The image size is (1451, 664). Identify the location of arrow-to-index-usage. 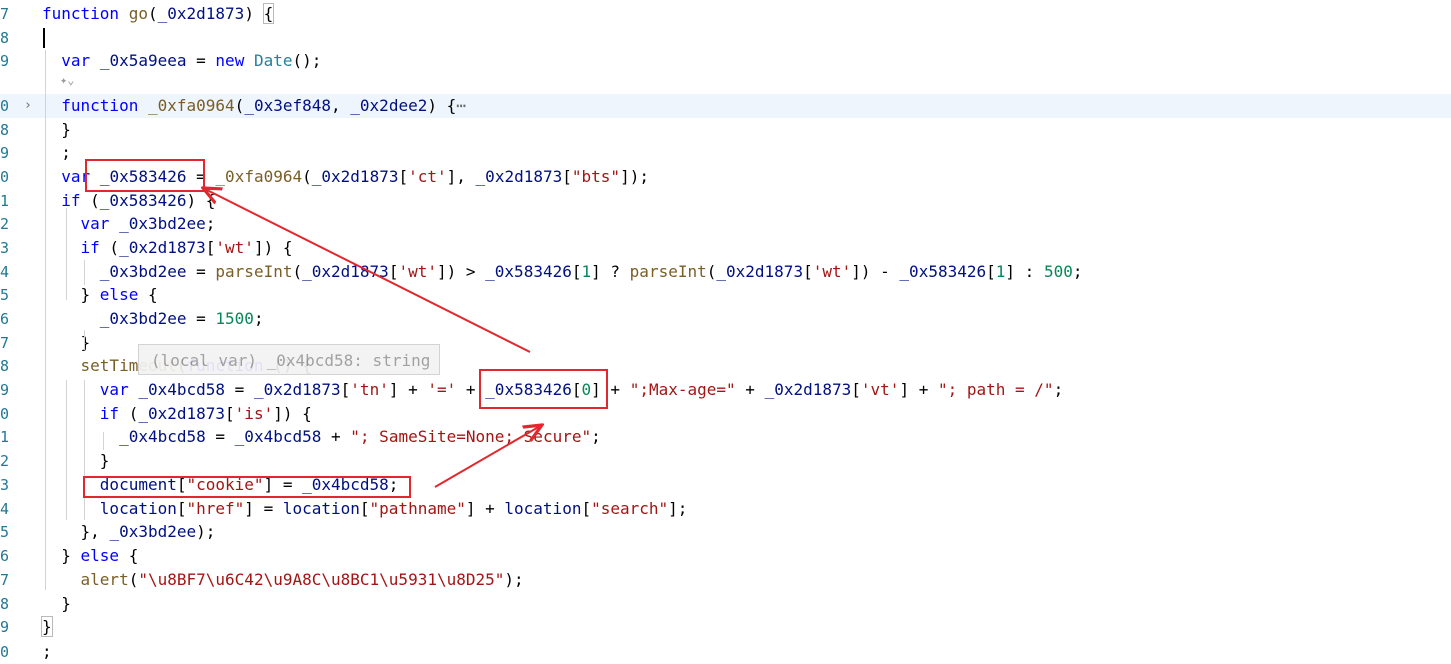
(488, 456).